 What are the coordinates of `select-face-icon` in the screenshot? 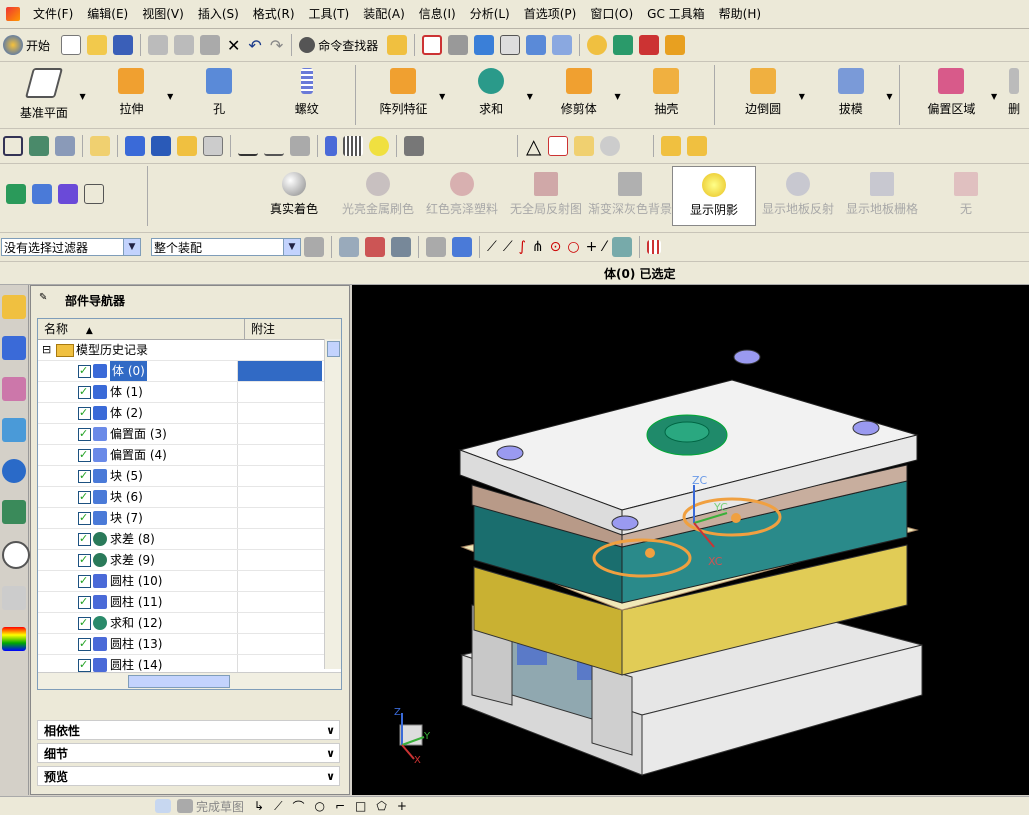 It's located at (375, 247).